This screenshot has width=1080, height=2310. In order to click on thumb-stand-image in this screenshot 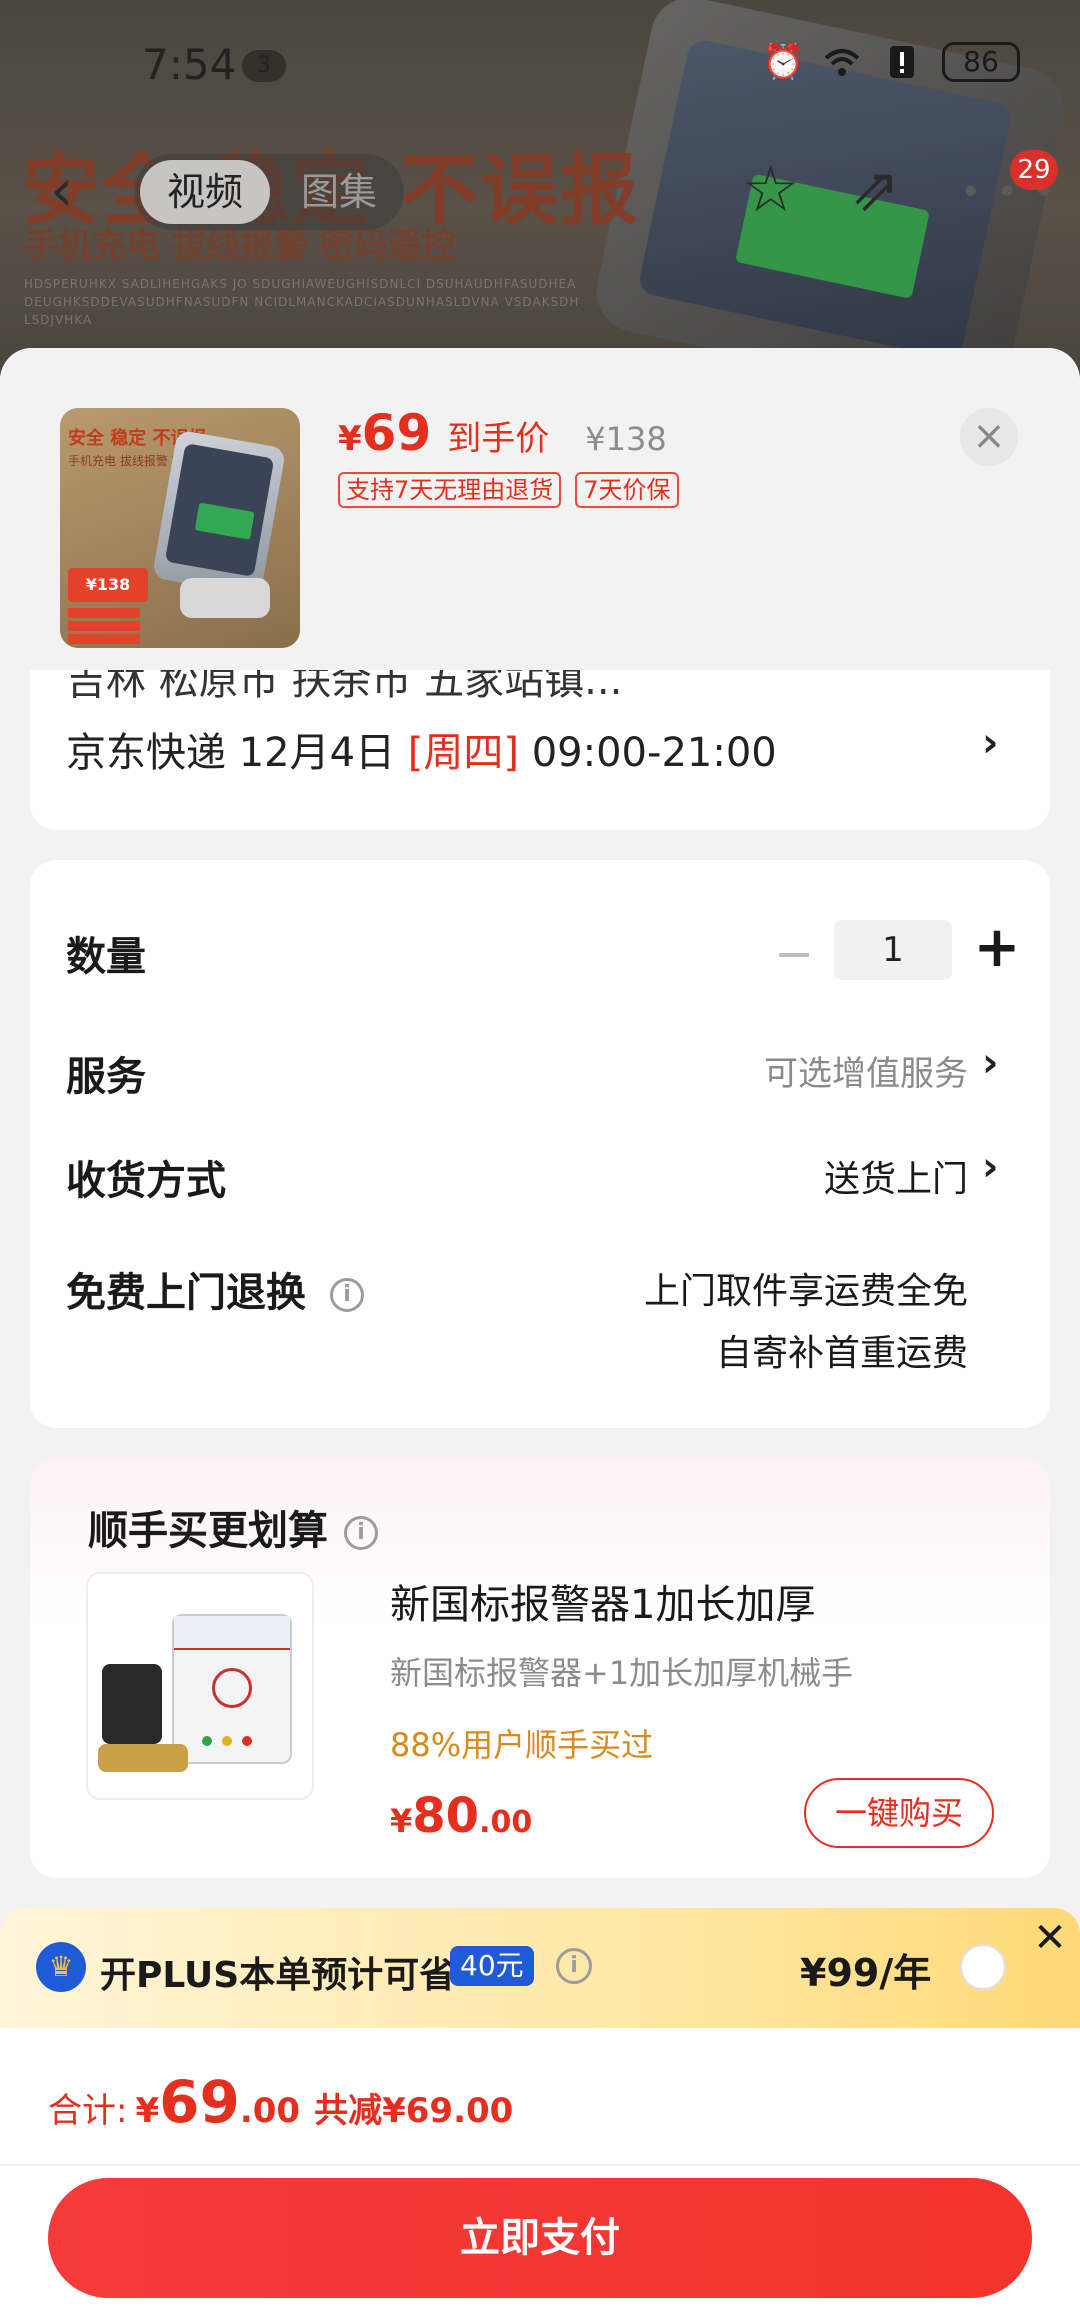, I will do `click(225, 598)`.